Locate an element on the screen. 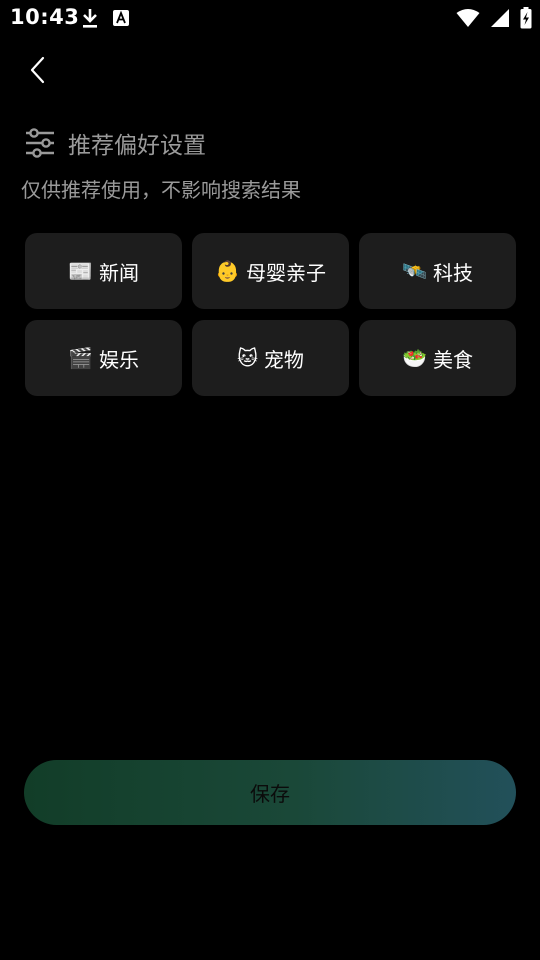  category-label: 新闻 is located at coordinates (118, 272).